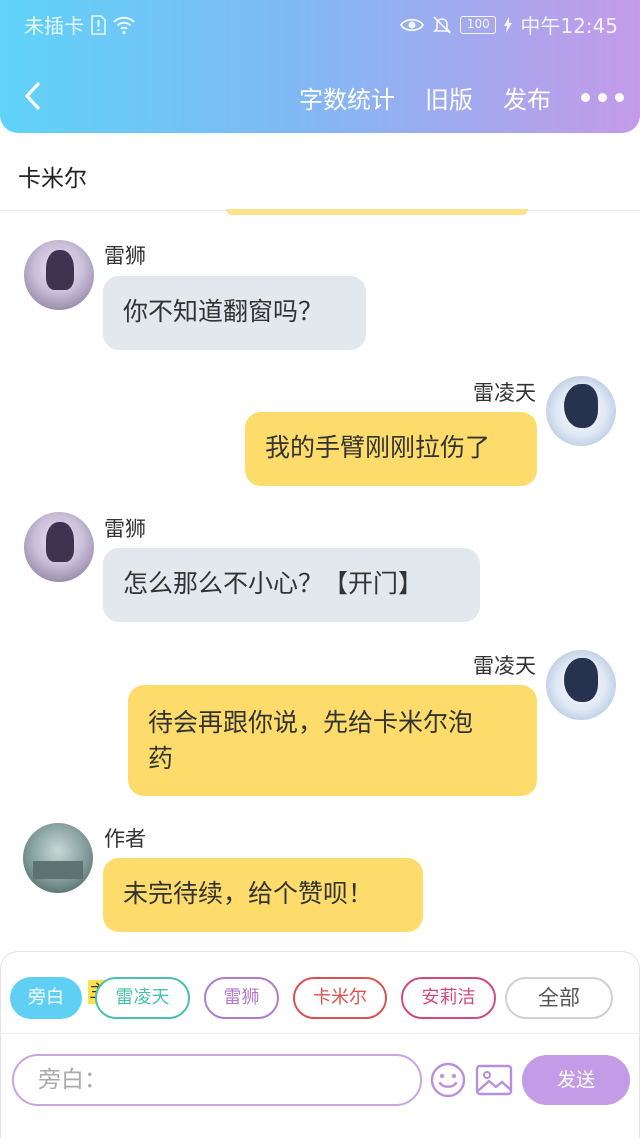  What do you see at coordinates (98, 24) in the screenshot?
I see `sim-alert-icon` at bounding box center [98, 24].